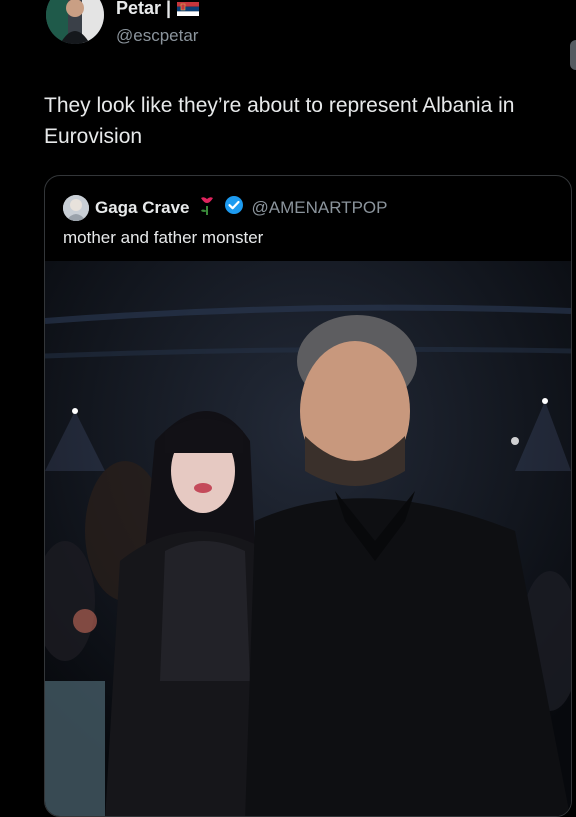 Image resolution: width=576 pixels, height=817 pixels. I want to click on author-handle: @escpetar, so click(157, 36).